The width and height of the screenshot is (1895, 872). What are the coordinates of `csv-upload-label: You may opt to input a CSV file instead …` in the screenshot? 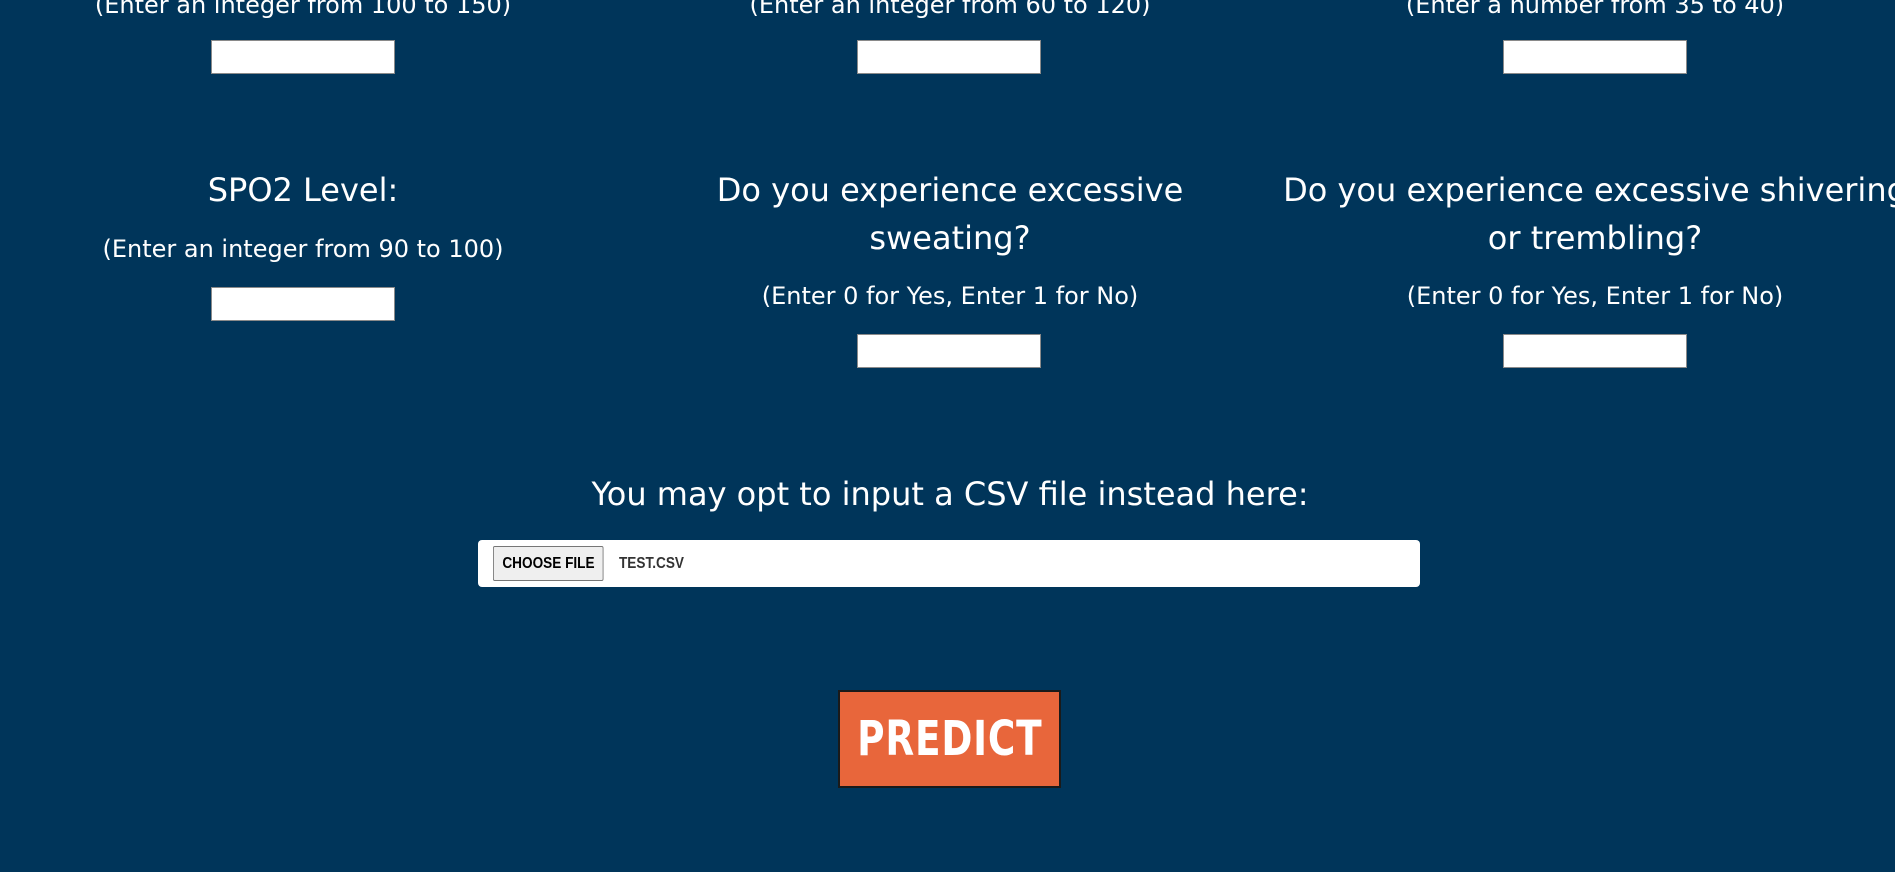 It's located at (950, 494).